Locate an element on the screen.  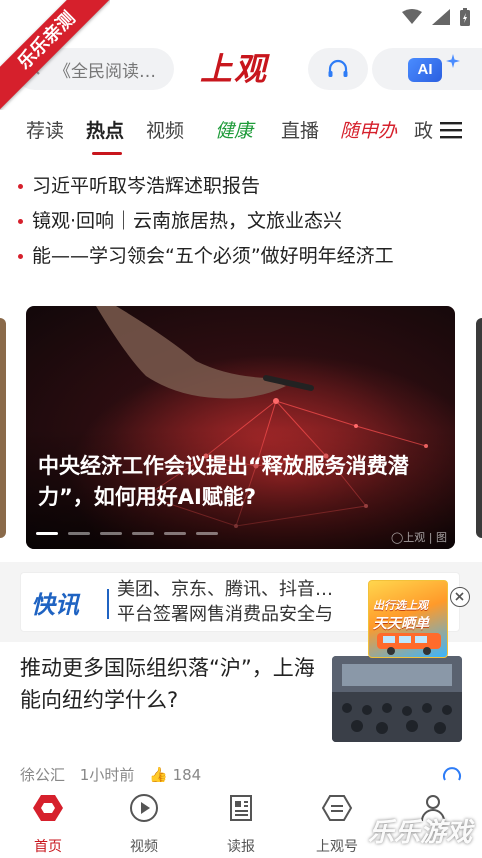
conference-image is located at coordinates (397, 699).